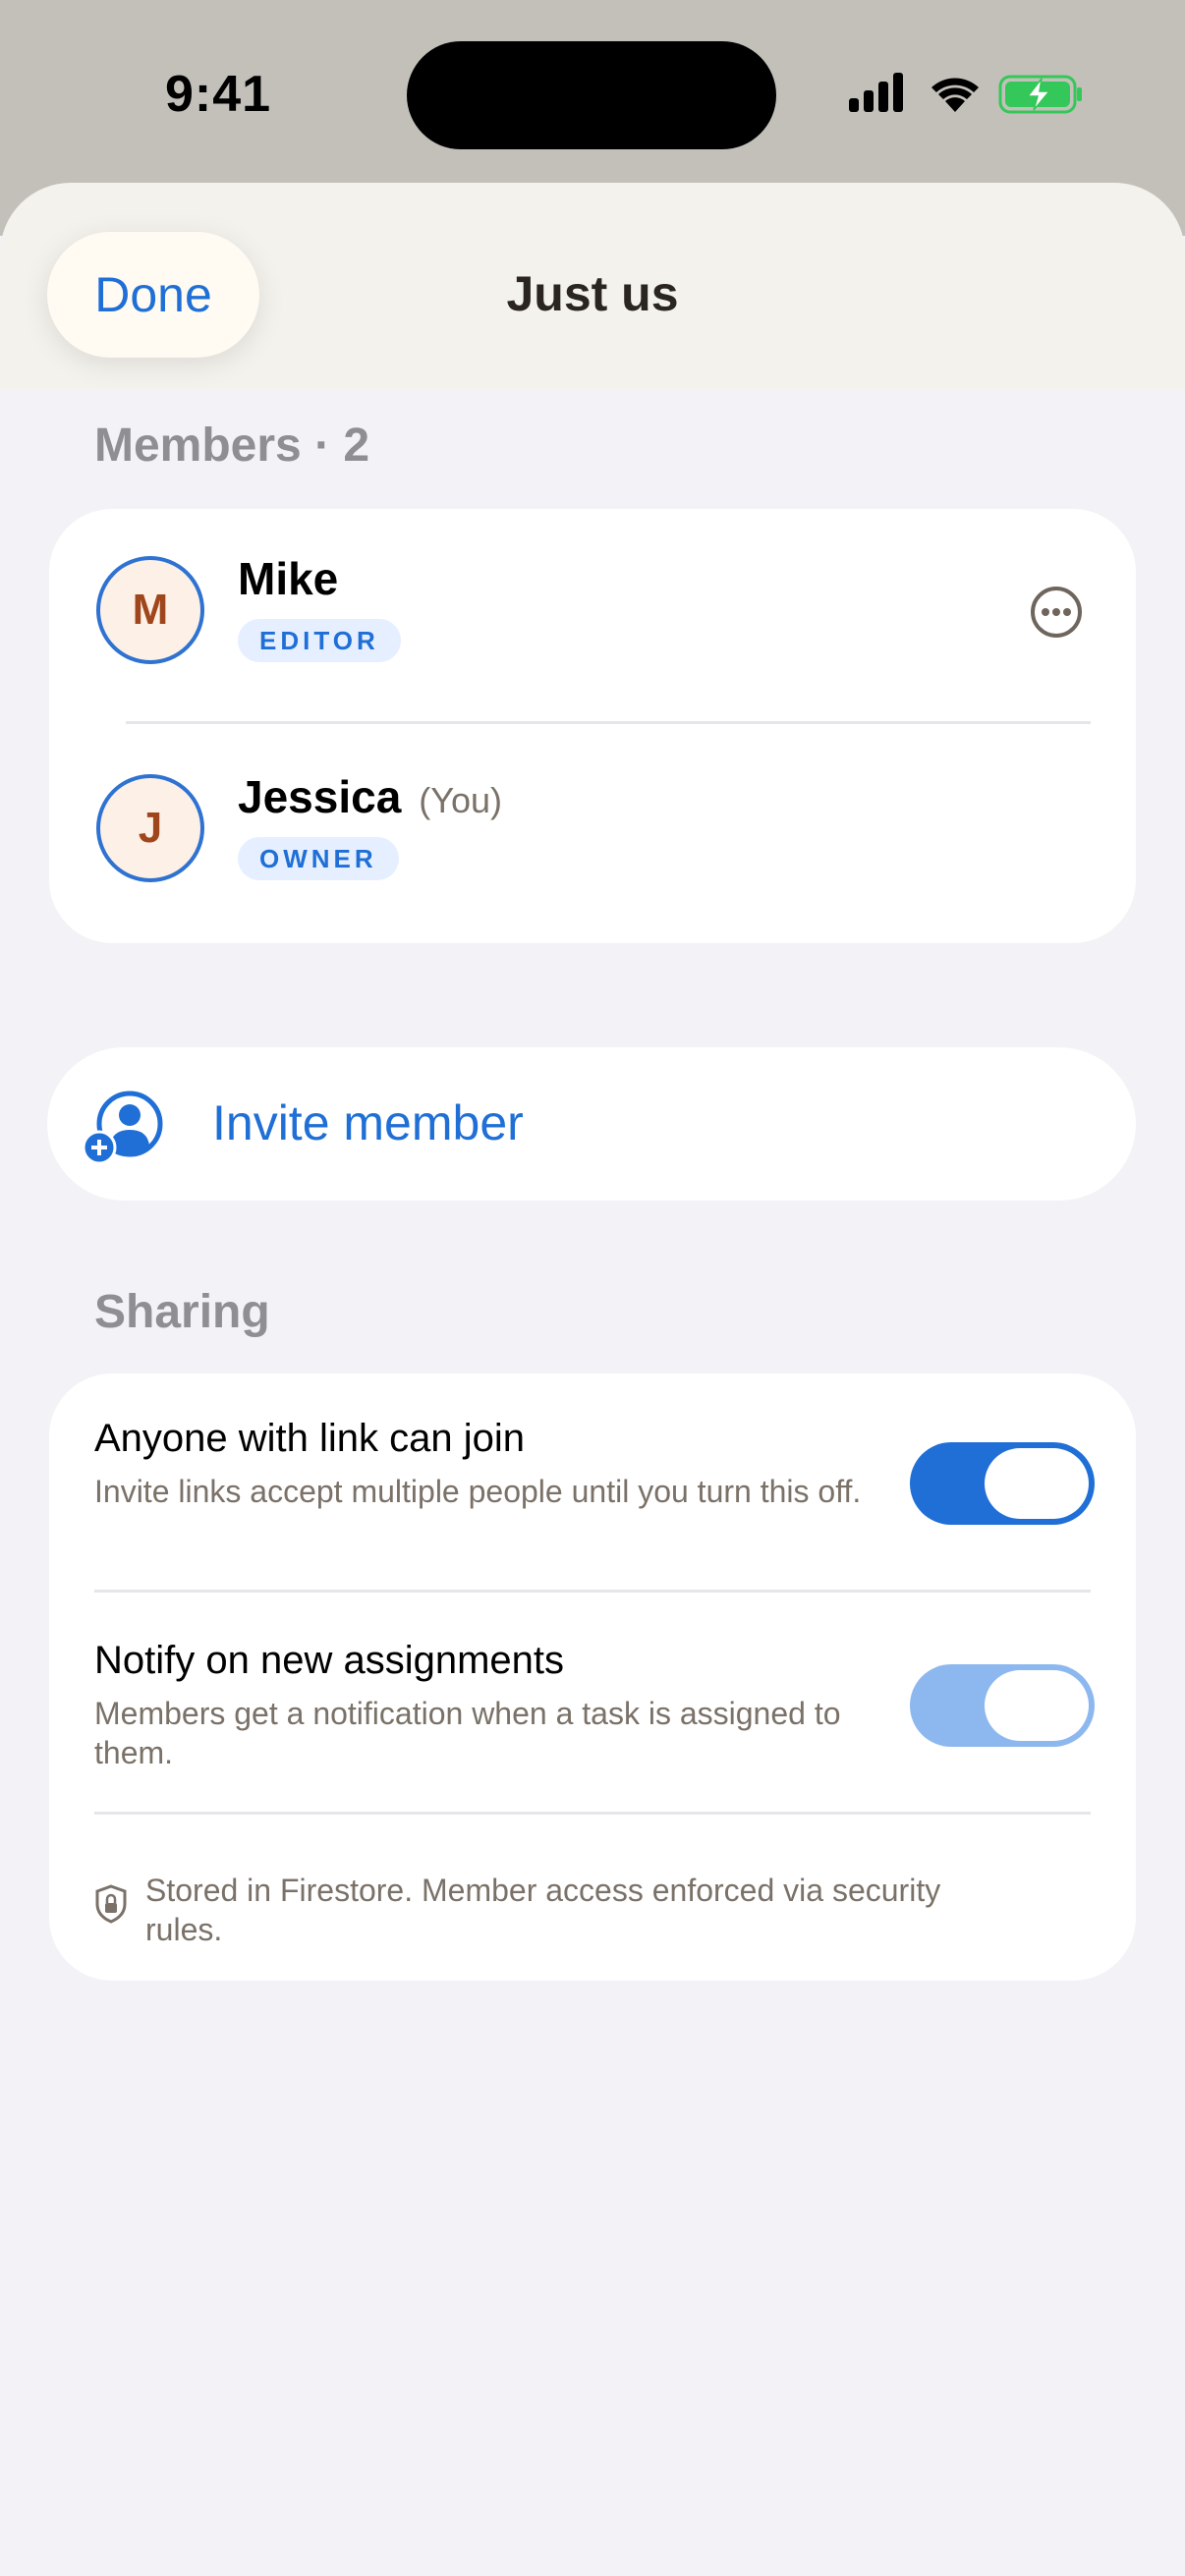 The height and width of the screenshot is (2576, 1185). I want to click on invite-member-label: Invite member, so click(368, 1122).